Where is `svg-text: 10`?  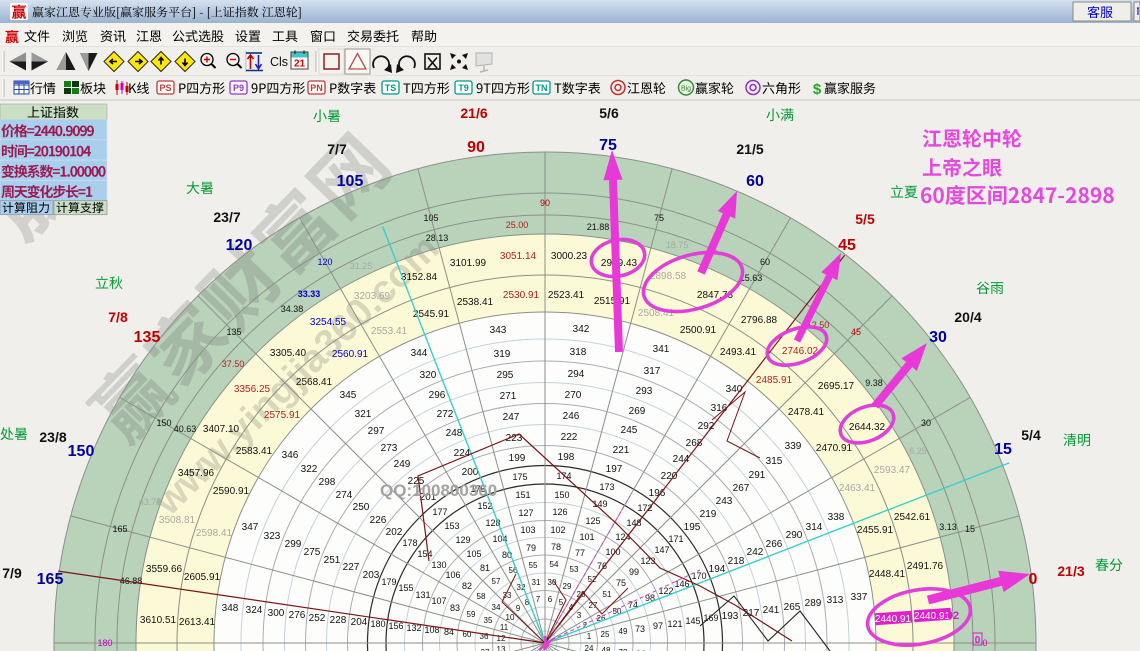
svg-text: 10 is located at coordinates (510, 617).